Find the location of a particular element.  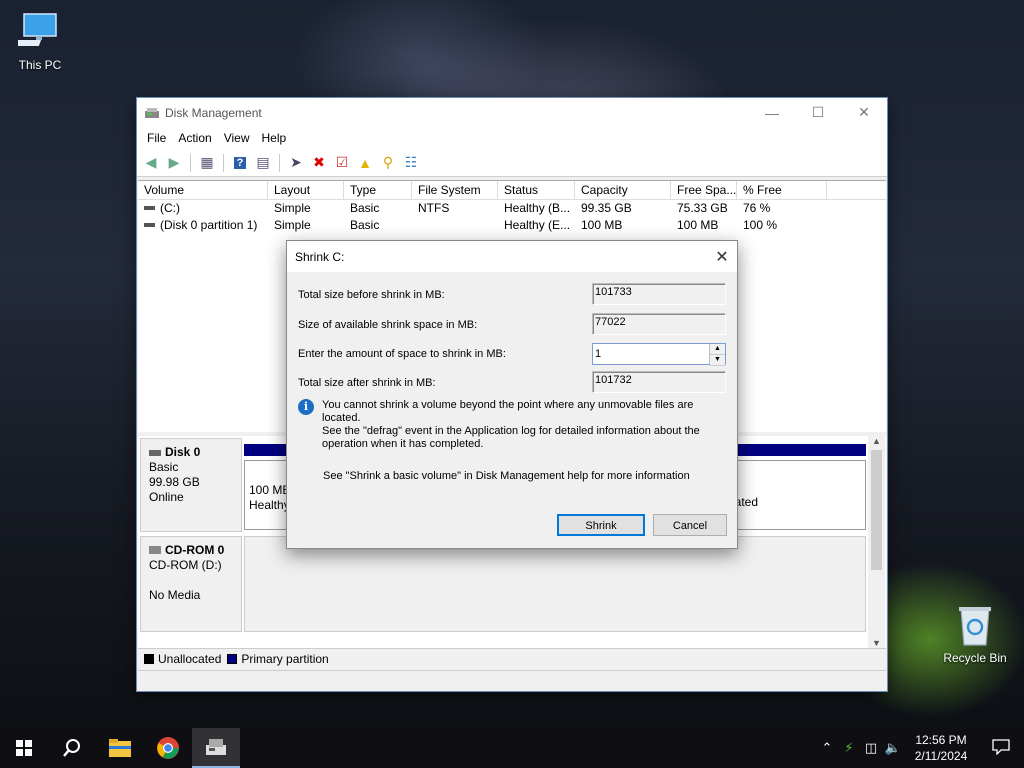

column-type: Type is located at coordinates (378, 190).